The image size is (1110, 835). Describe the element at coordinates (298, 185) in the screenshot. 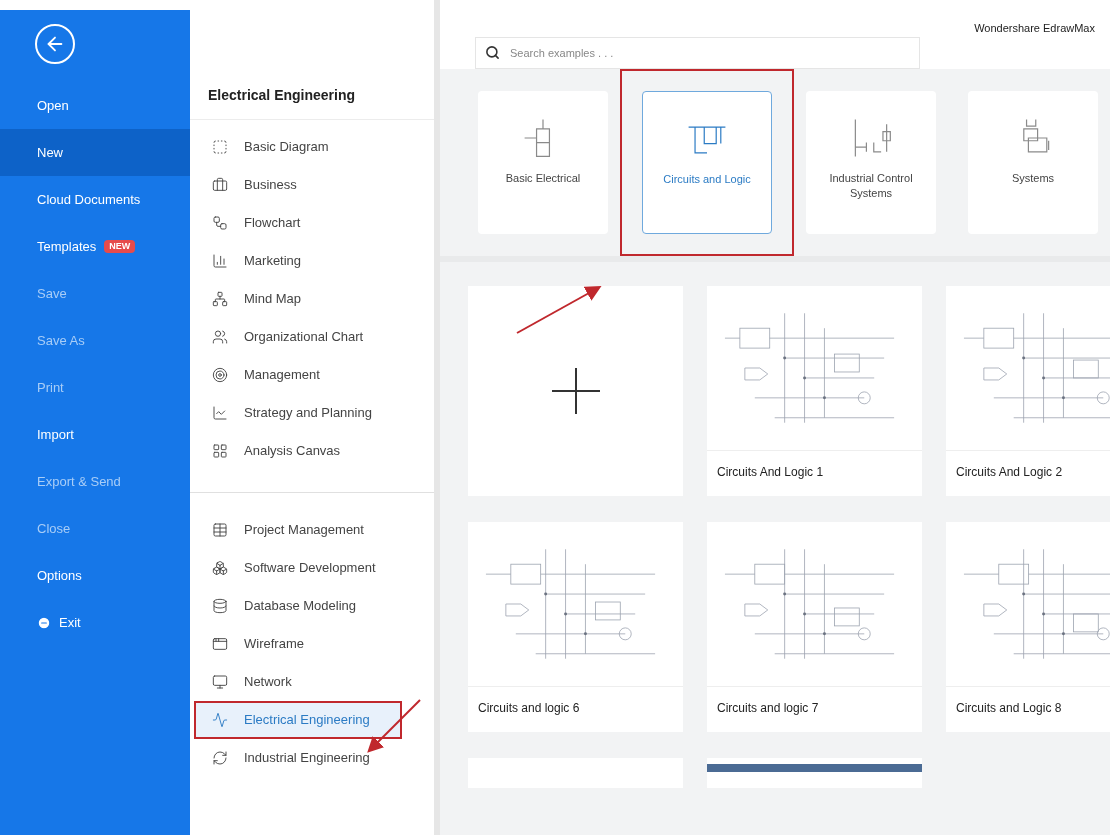

I see `category-item: Business` at that location.